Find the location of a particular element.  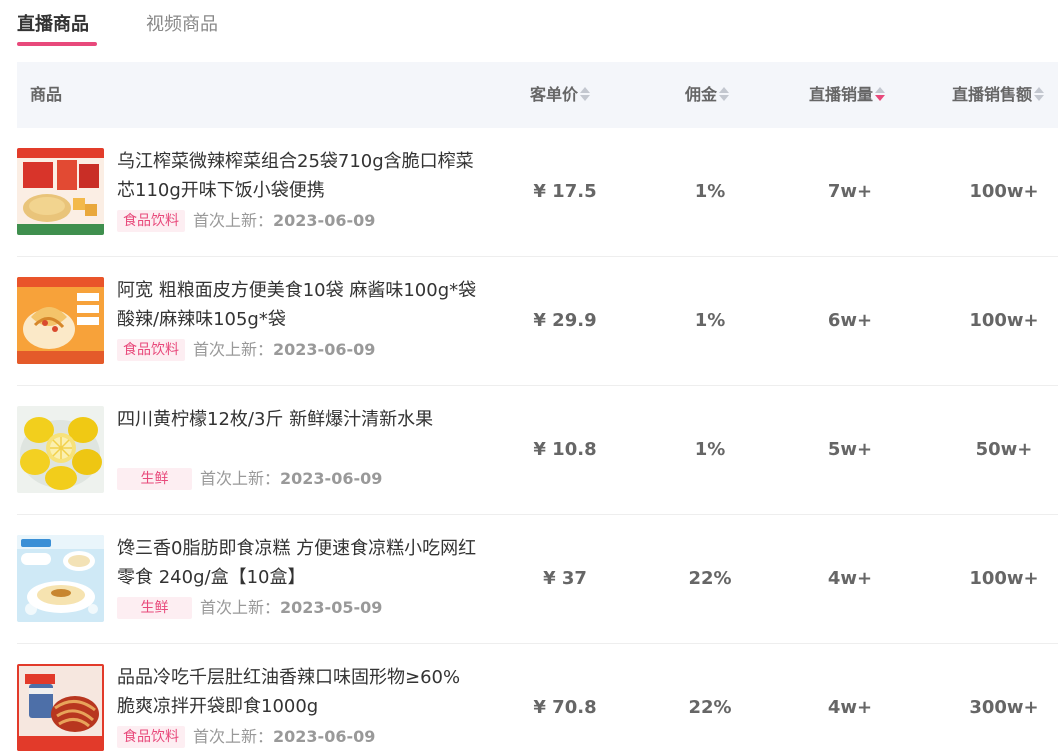

price-value: ¥ 29.9 is located at coordinates (565, 320).